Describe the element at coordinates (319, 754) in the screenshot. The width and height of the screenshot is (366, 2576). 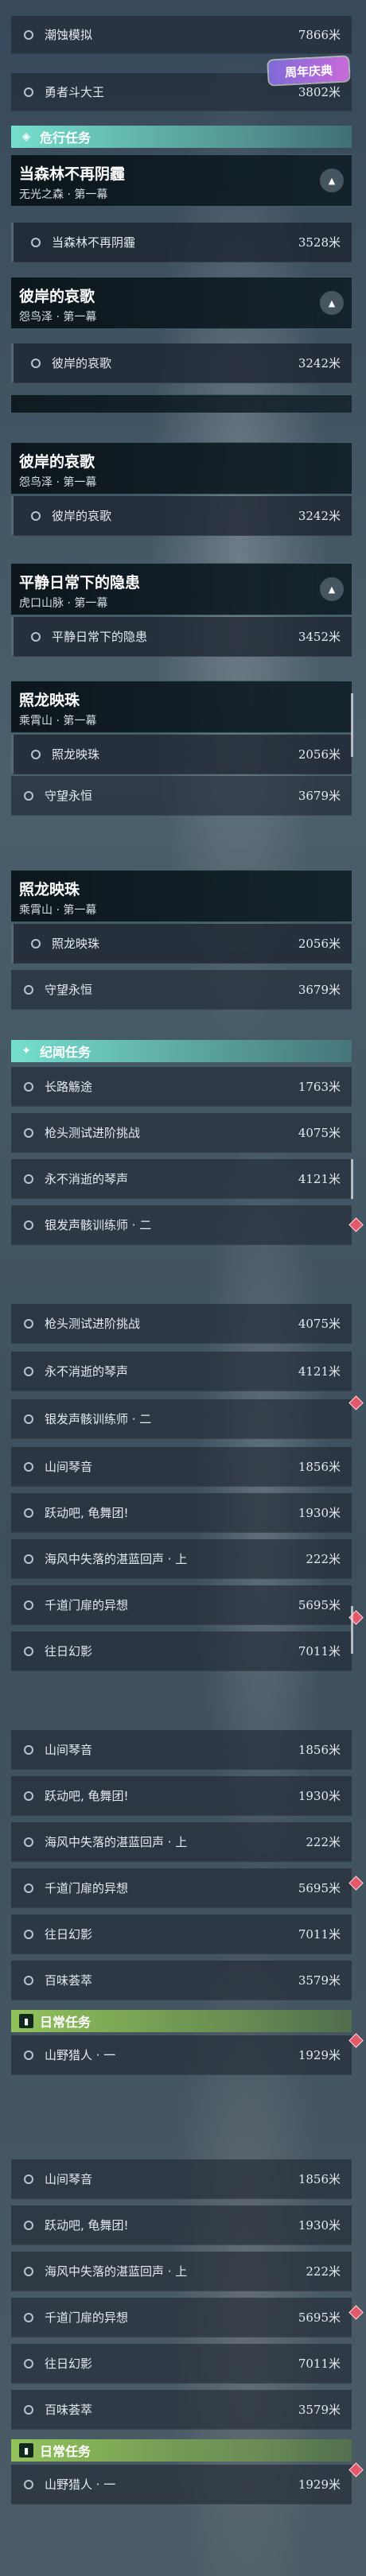
I see `task-distance: 2056米` at that location.